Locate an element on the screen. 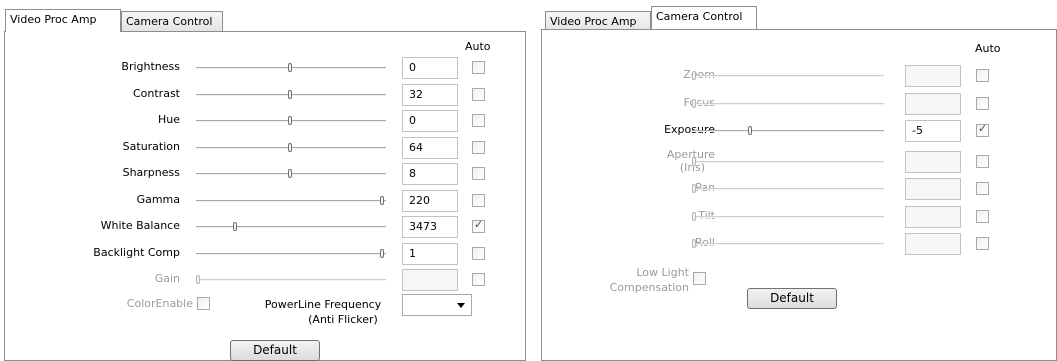  brightness-slider is located at coordinates (291, 67).